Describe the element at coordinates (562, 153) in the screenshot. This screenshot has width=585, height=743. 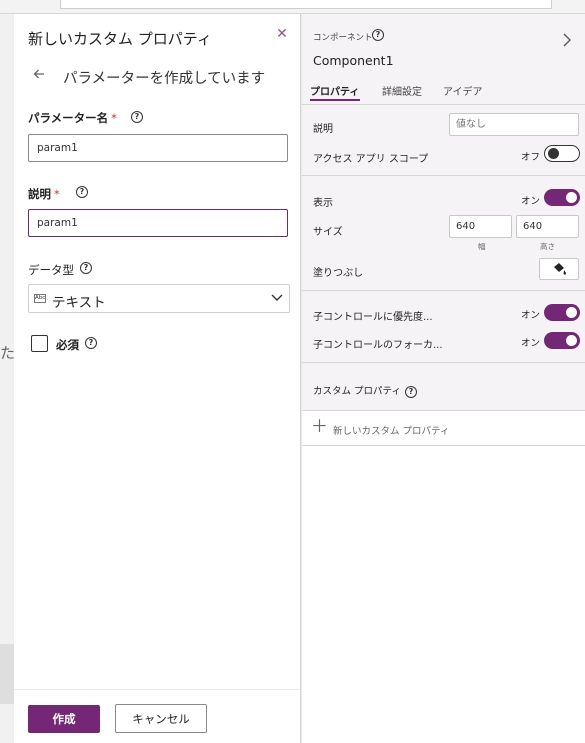
I see `access-app-scope-toggle` at that location.